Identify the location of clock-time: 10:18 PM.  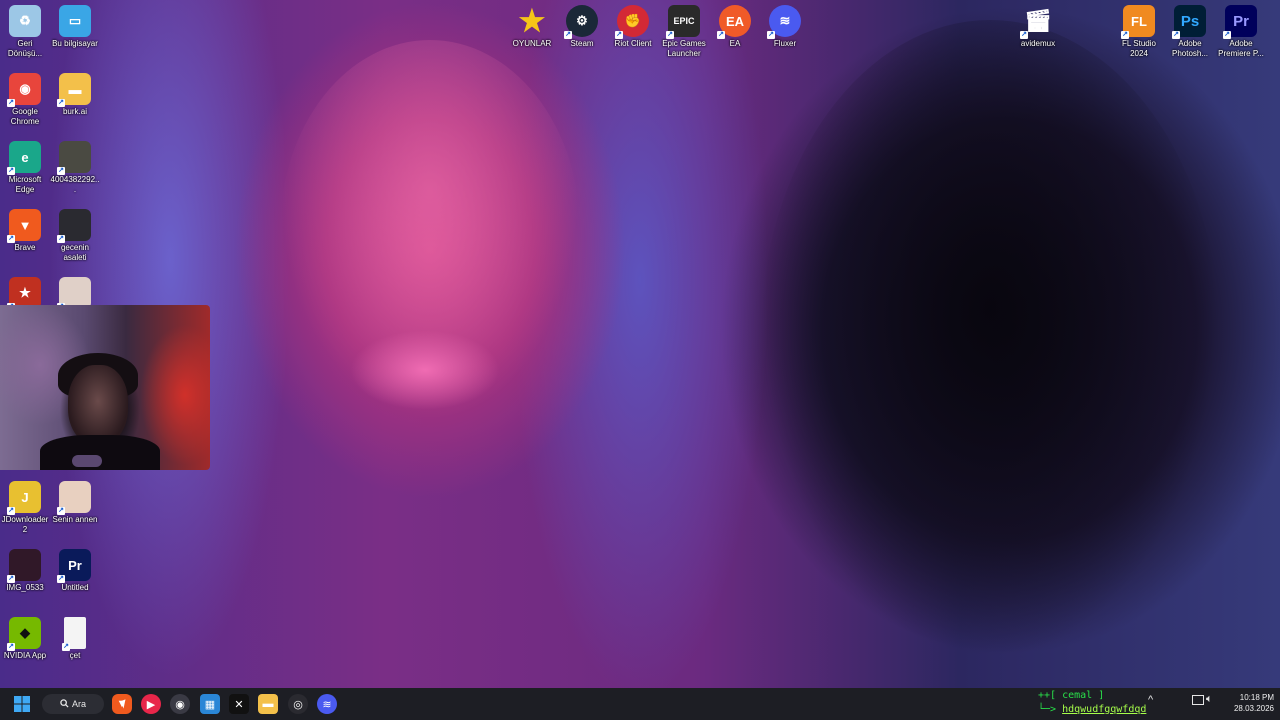
(1256, 697).